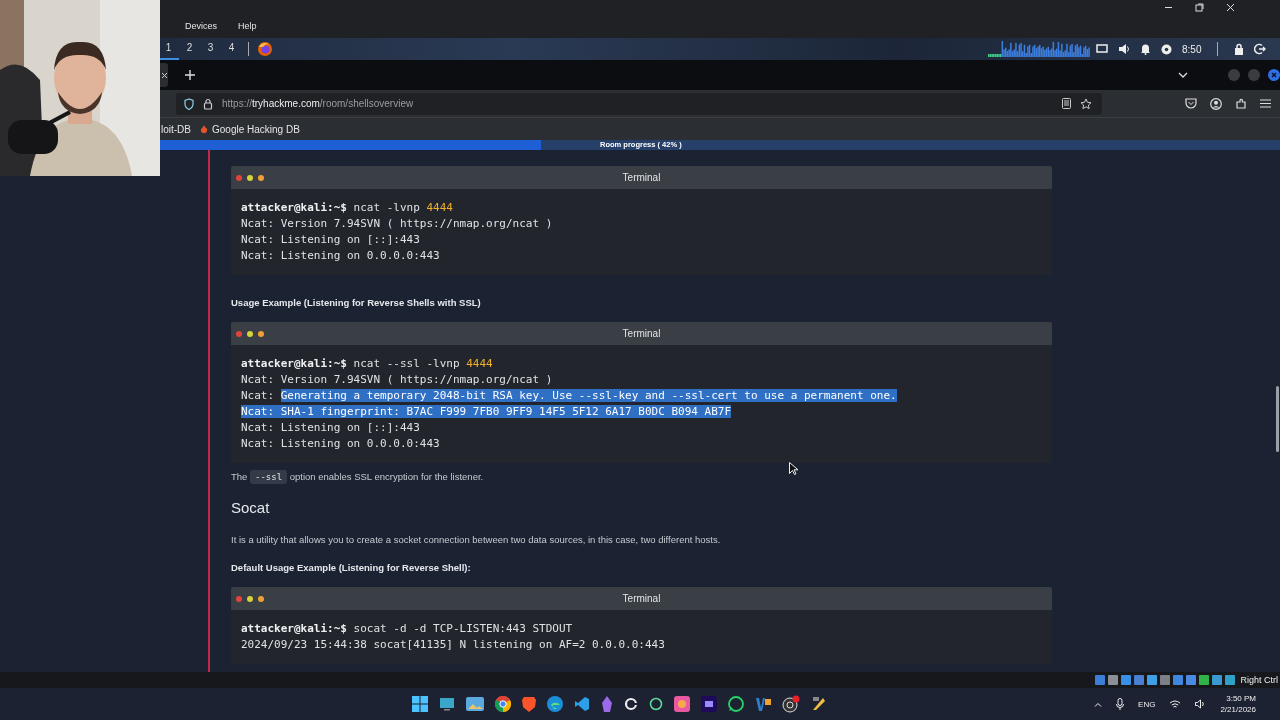 This screenshot has width=1280, height=720. What do you see at coordinates (1265, 103) in the screenshot?
I see `menu-icon` at bounding box center [1265, 103].